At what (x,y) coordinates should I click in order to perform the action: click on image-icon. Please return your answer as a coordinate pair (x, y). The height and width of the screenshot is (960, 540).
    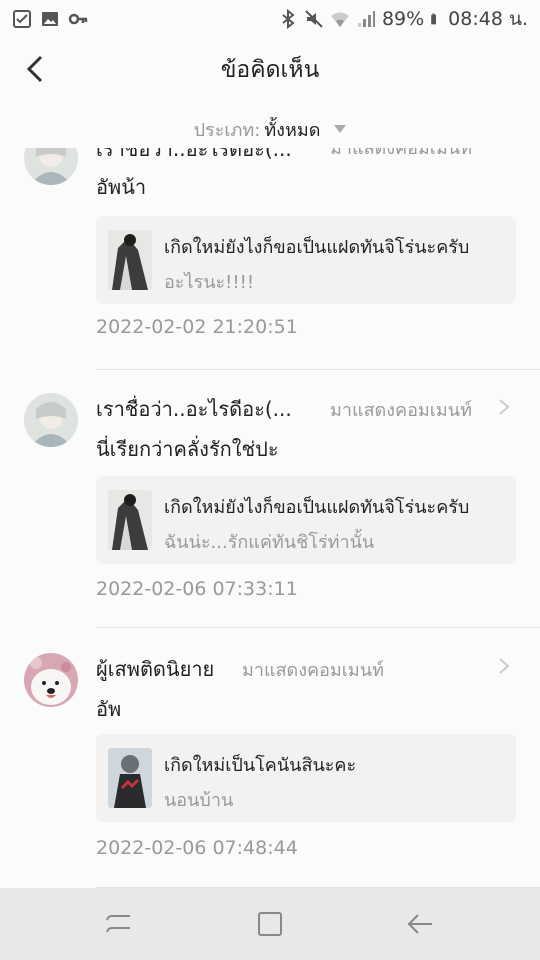
    Looking at the image, I should click on (50, 19).